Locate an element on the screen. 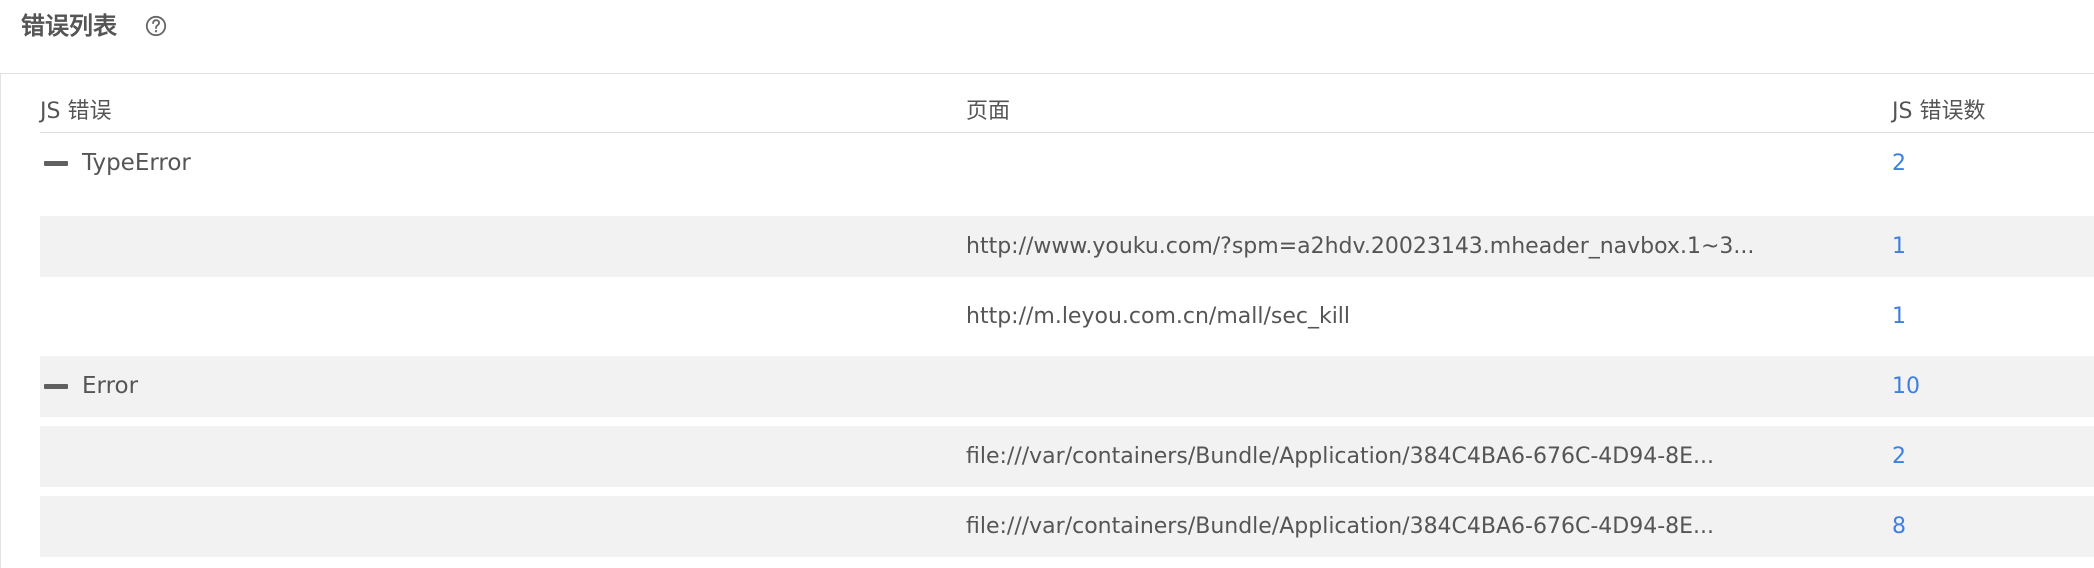  panel-header: 错误列表 is located at coordinates (1047, 37).